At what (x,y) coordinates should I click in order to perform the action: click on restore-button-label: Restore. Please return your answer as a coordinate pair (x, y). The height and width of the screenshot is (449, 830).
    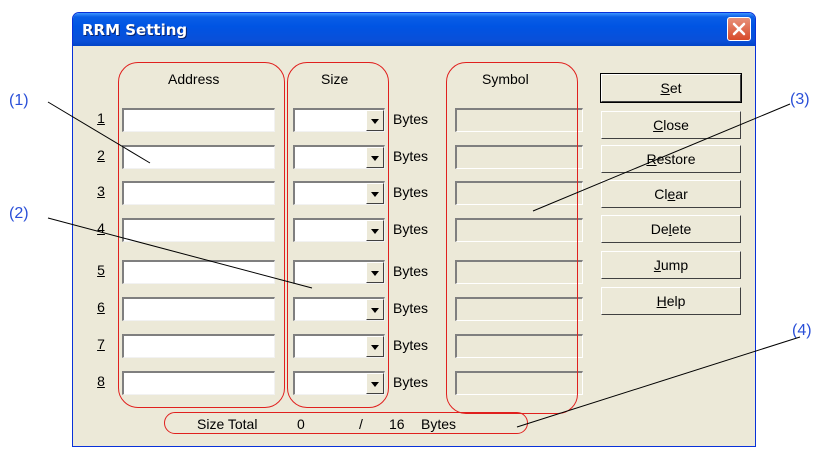
    Looking at the image, I should click on (671, 159).